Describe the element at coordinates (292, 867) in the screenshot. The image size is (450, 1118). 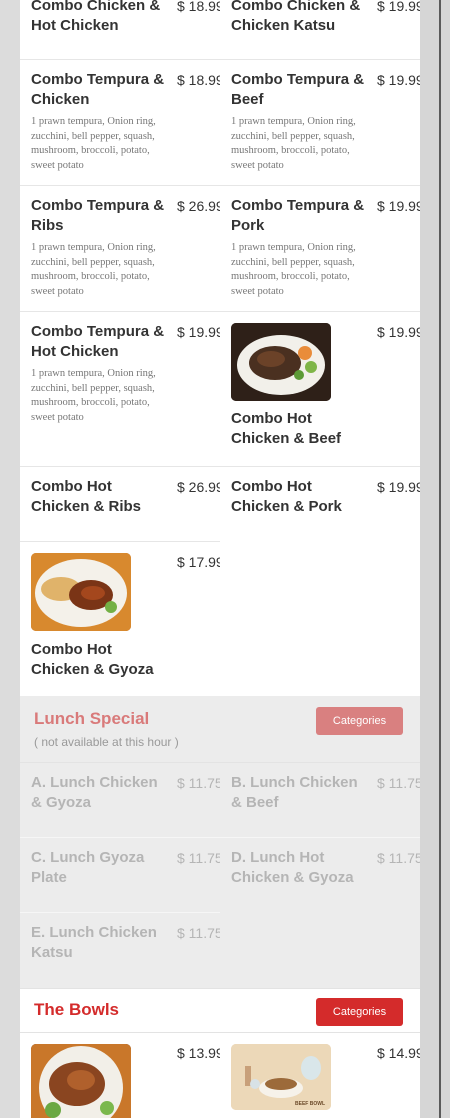
I see `item-name: D. Lunch Hot Chicken & Gyoza` at that location.